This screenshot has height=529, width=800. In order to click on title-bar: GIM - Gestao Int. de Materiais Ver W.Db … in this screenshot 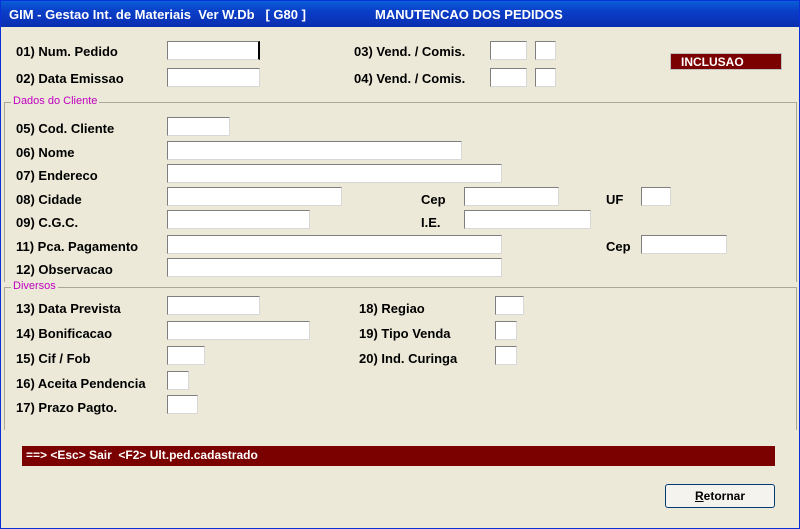, I will do `click(400, 14)`.